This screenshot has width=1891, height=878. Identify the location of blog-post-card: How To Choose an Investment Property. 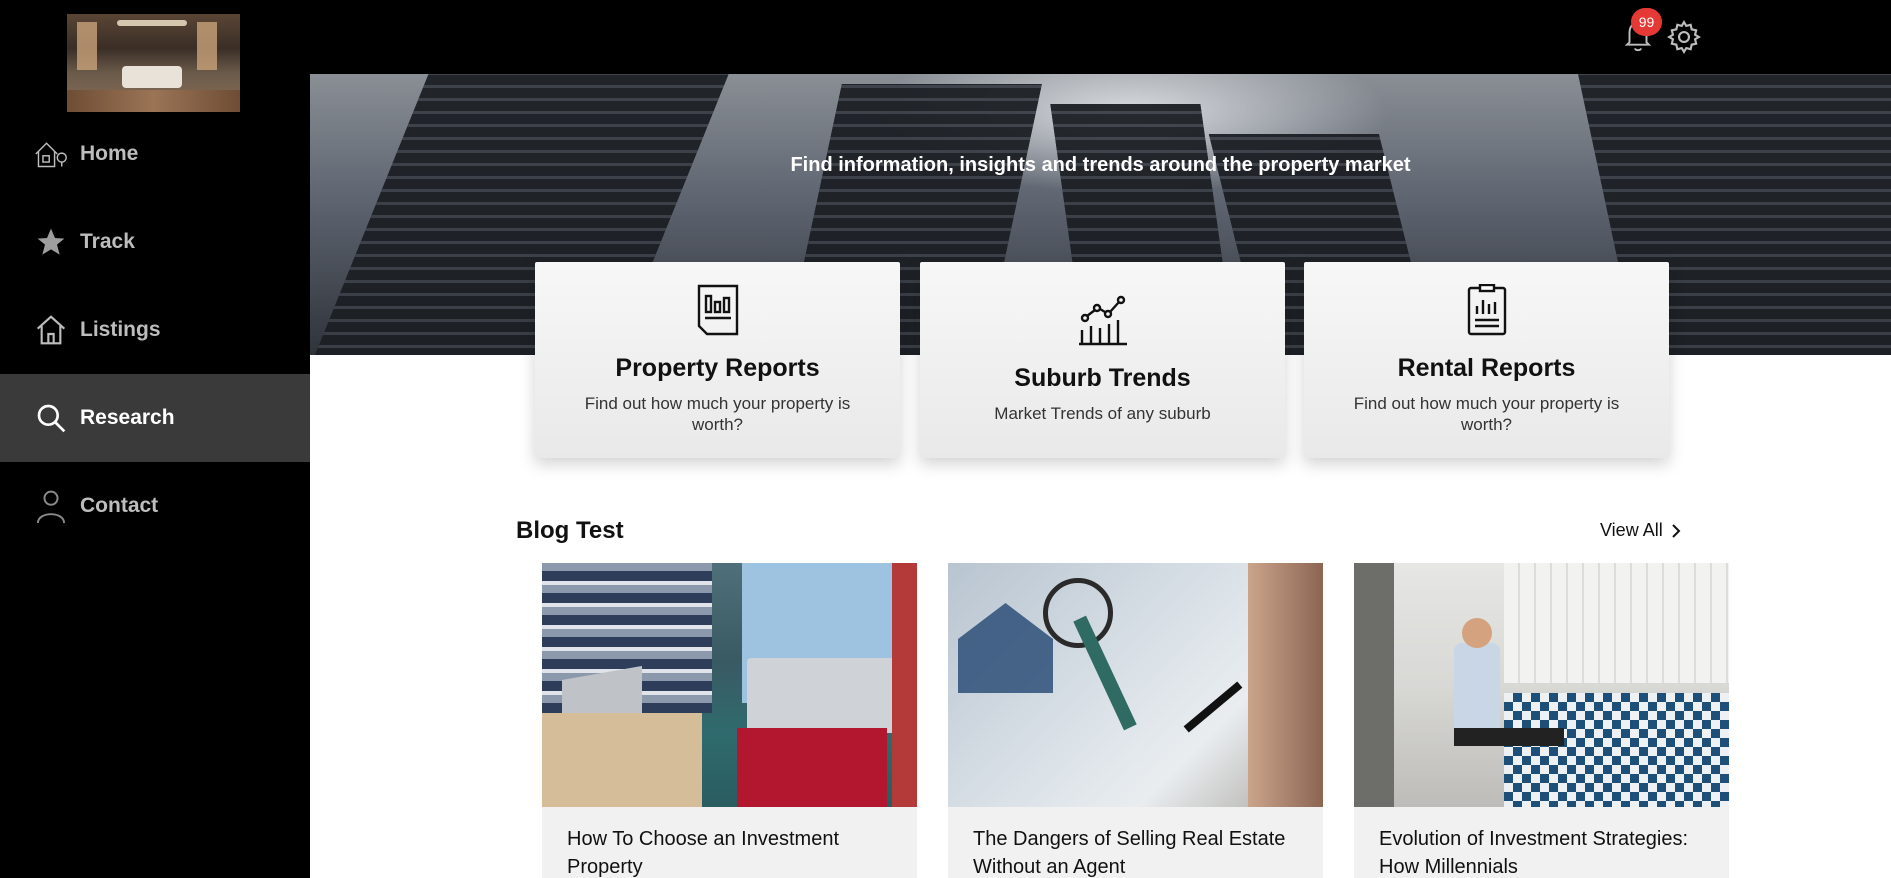
(729, 720).